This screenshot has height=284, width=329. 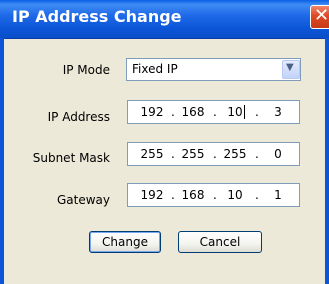 I want to click on chevron-down-icon: ▼, so click(x=290, y=67).